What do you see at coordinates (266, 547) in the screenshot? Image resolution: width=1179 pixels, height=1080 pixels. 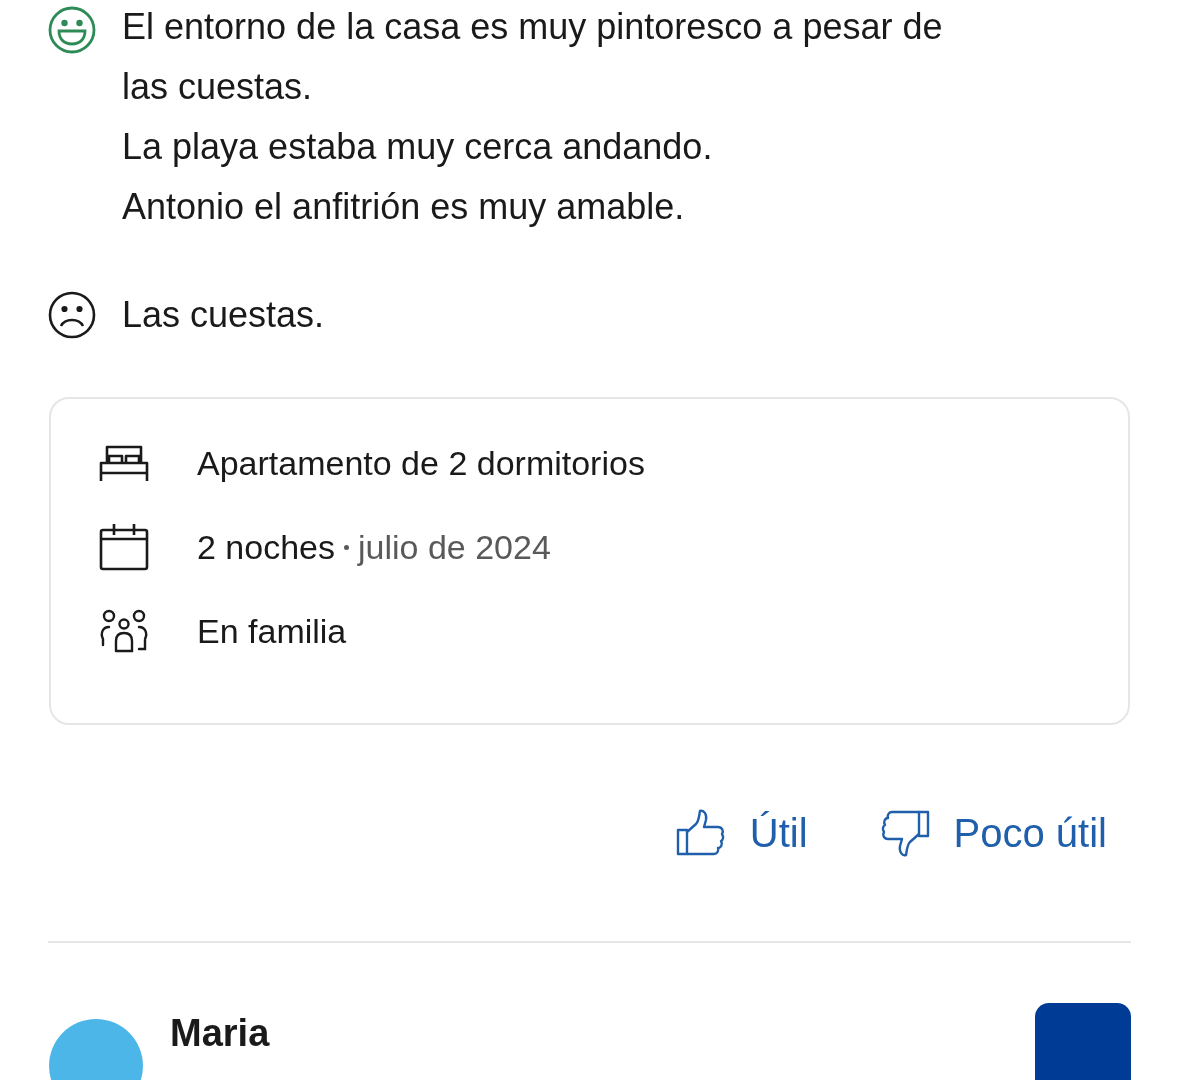 I see `detail-text: 2 noches` at bounding box center [266, 547].